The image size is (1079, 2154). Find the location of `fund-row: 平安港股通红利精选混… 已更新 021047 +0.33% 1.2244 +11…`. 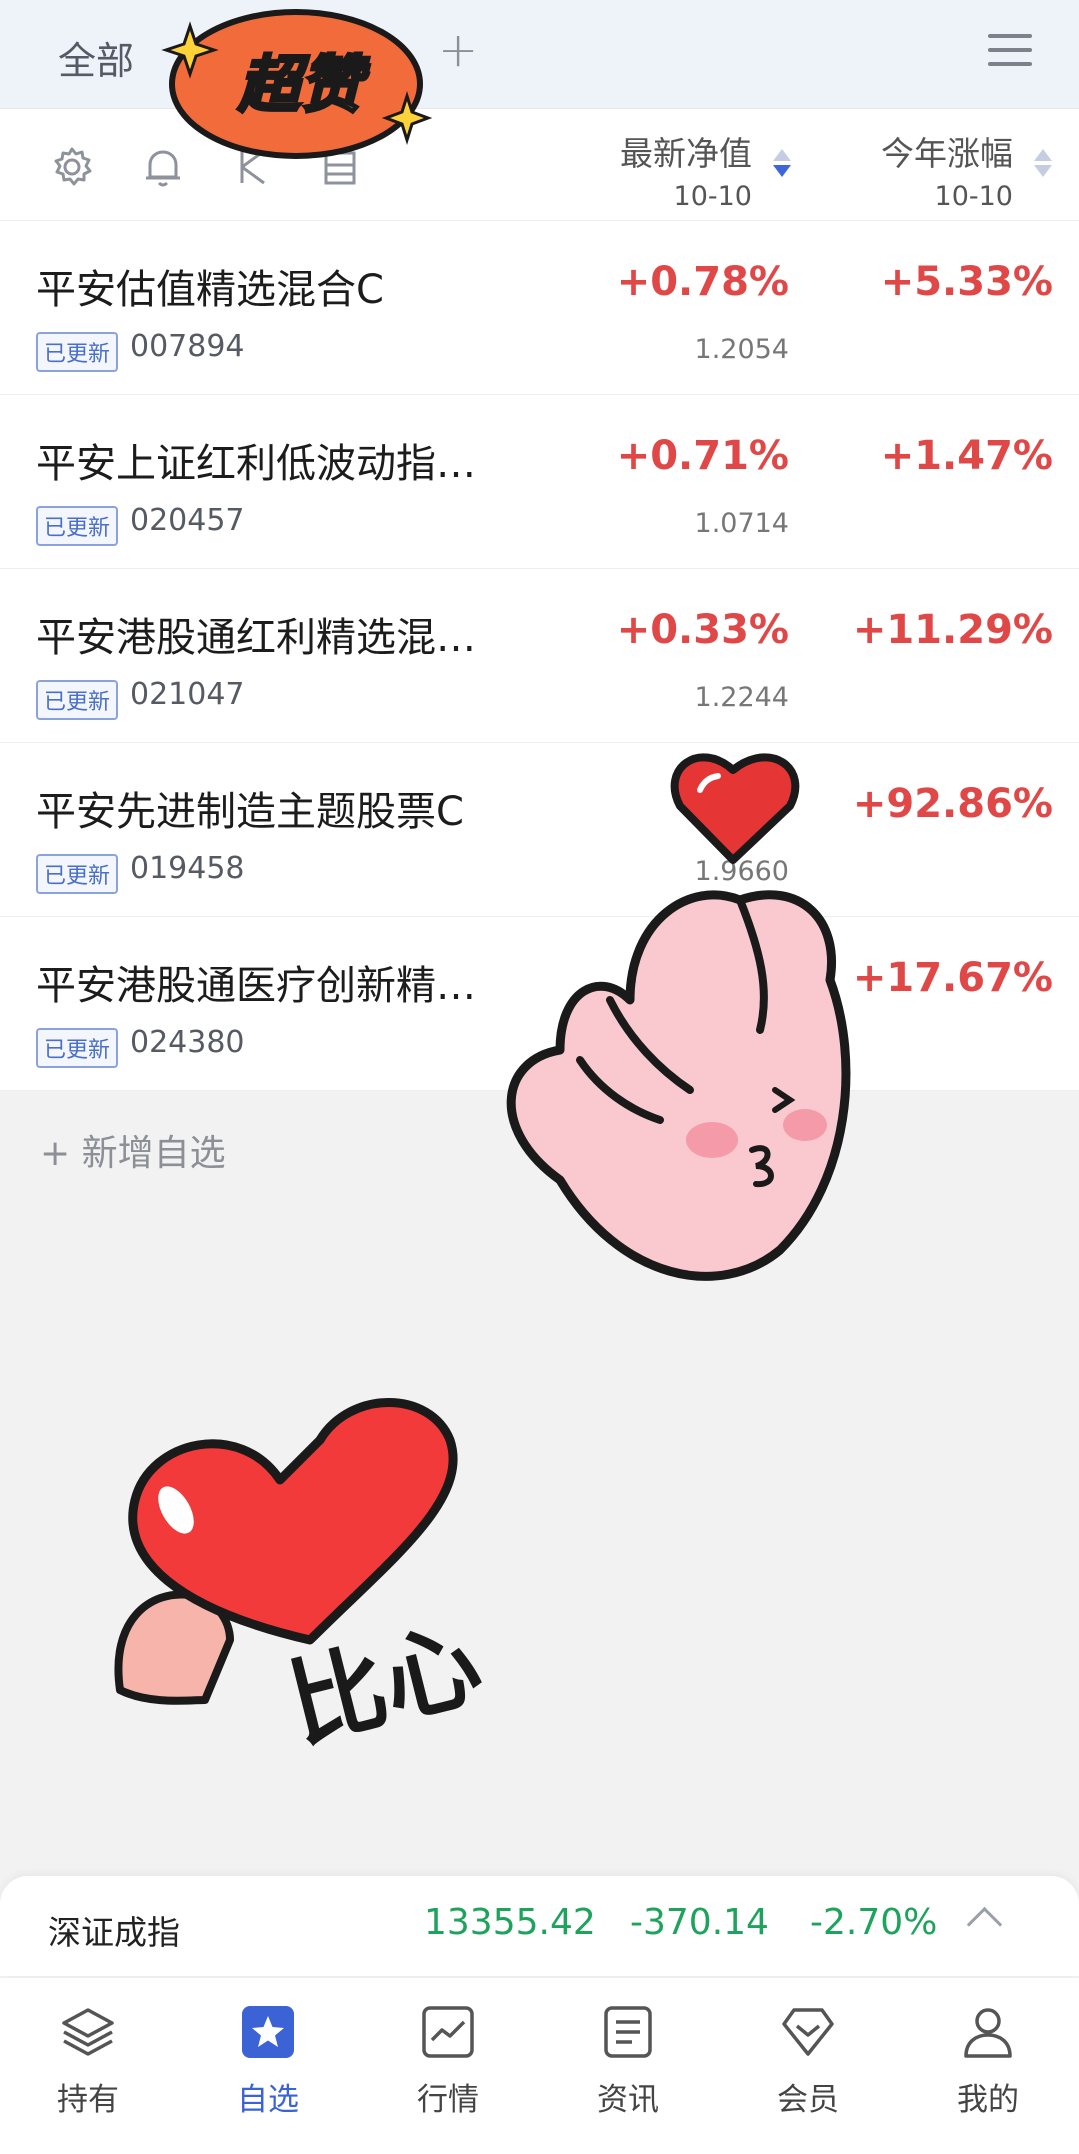

fund-row: 平安港股通红利精选混… 已更新 021047 +0.33% 1.2244 +11… is located at coordinates (539, 656).